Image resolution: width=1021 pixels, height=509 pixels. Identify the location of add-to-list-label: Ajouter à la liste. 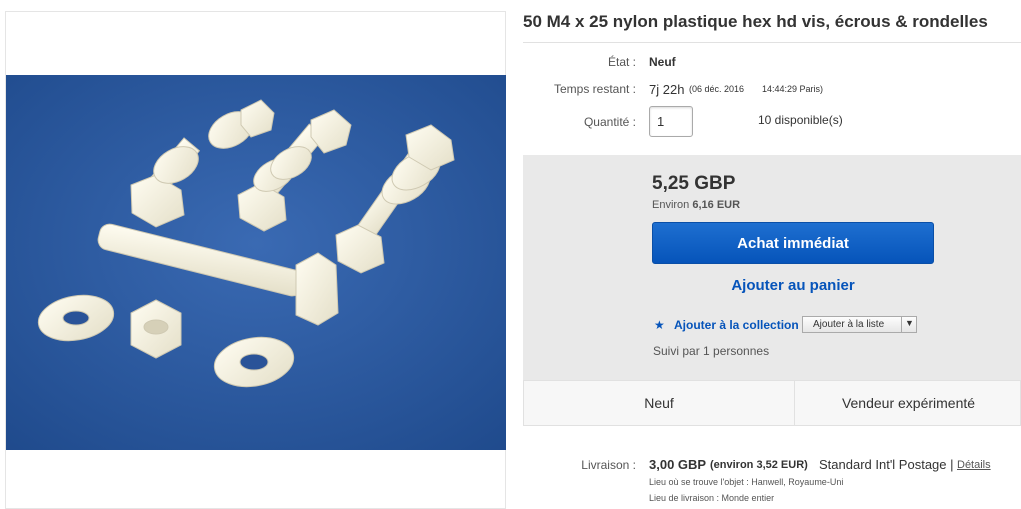
(849, 324).